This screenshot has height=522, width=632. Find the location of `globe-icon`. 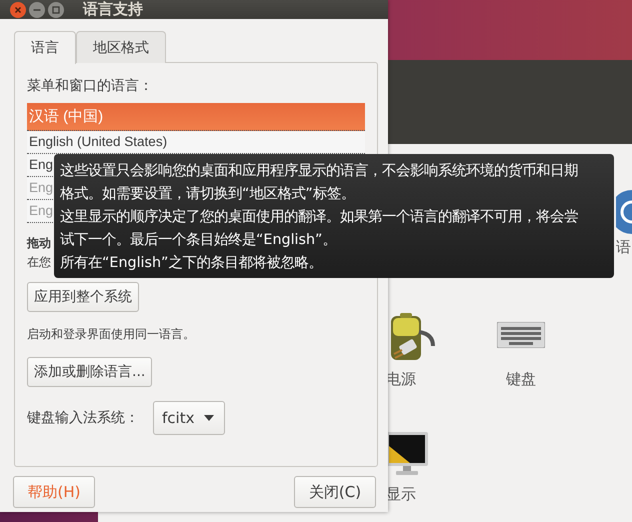

globe-icon is located at coordinates (624, 212).